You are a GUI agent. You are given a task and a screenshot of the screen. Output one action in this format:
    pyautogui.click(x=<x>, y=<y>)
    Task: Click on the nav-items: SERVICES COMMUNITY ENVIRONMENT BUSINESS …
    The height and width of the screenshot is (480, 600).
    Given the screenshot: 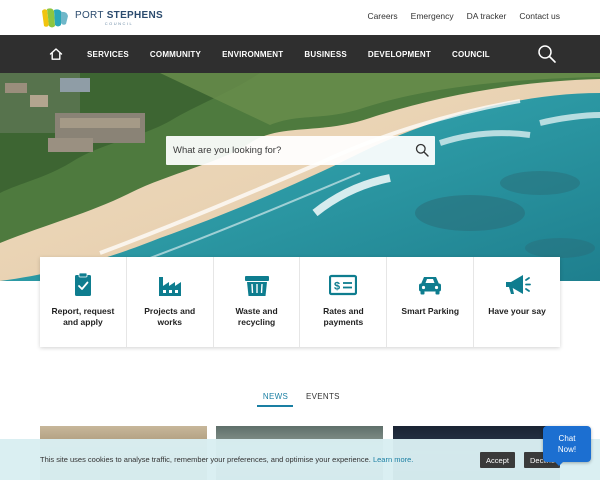 What is the action you would take?
    pyautogui.click(x=288, y=54)
    